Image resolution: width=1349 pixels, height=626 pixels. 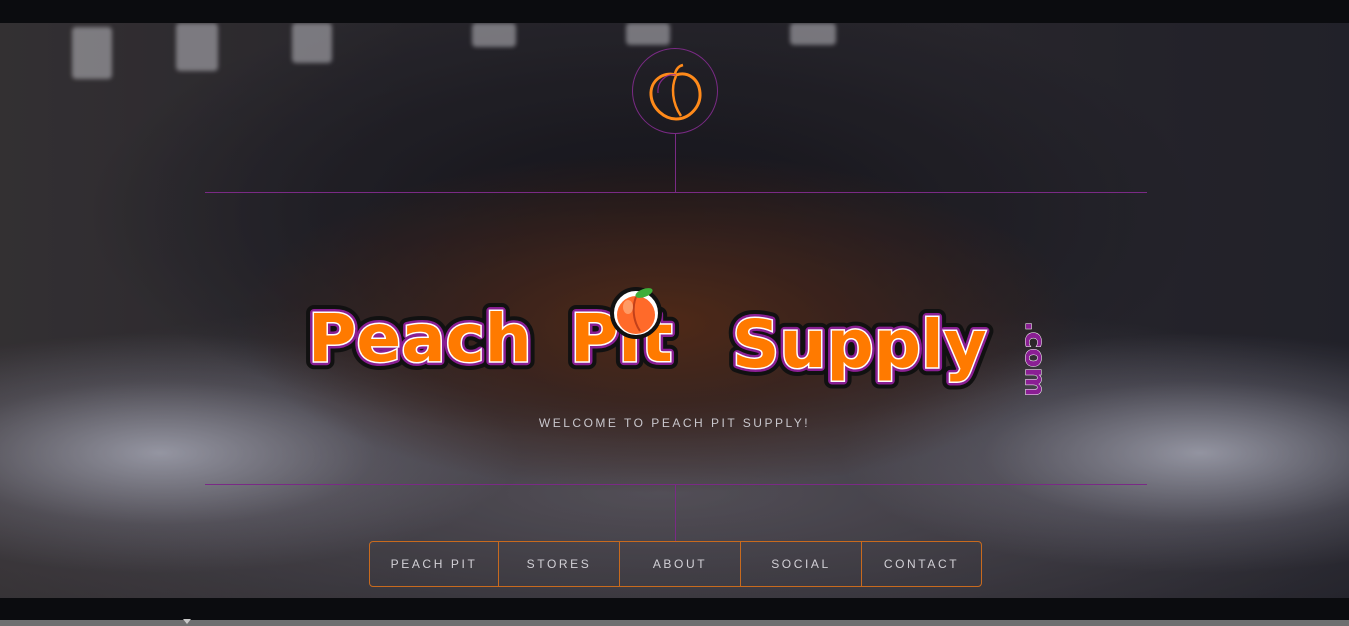 What do you see at coordinates (859, 344) in the screenshot?
I see `logo-word-supply-fill: Supply` at bounding box center [859, 344].